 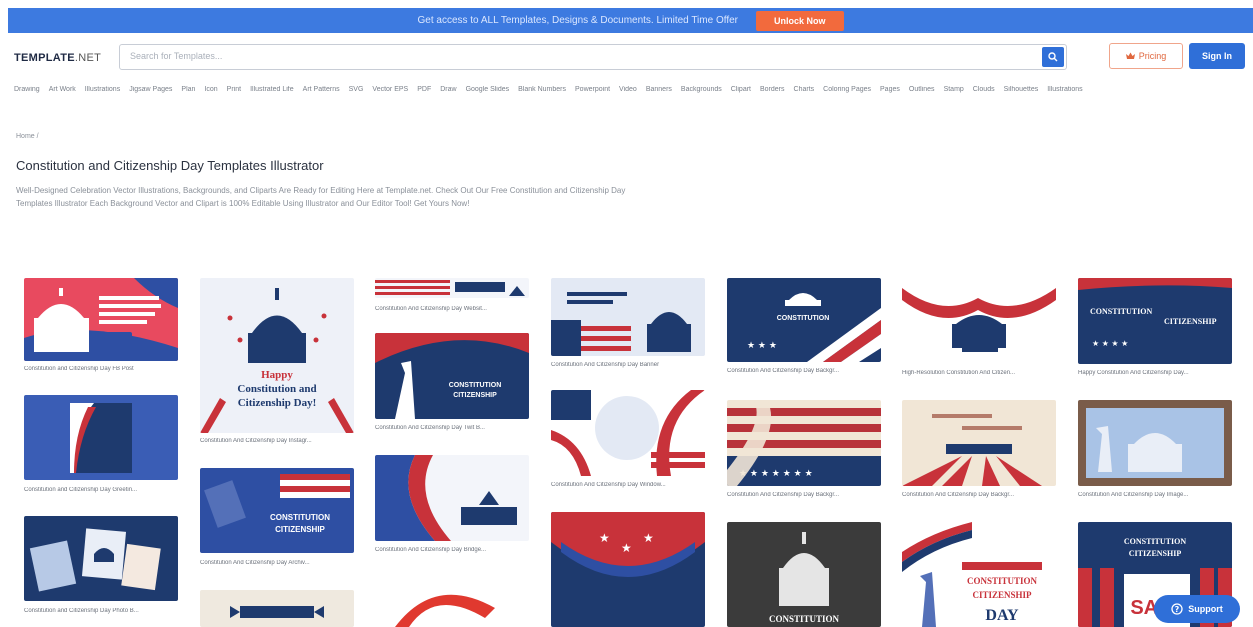 I want to click on category-link: Charts, so click(x=804, y=93).